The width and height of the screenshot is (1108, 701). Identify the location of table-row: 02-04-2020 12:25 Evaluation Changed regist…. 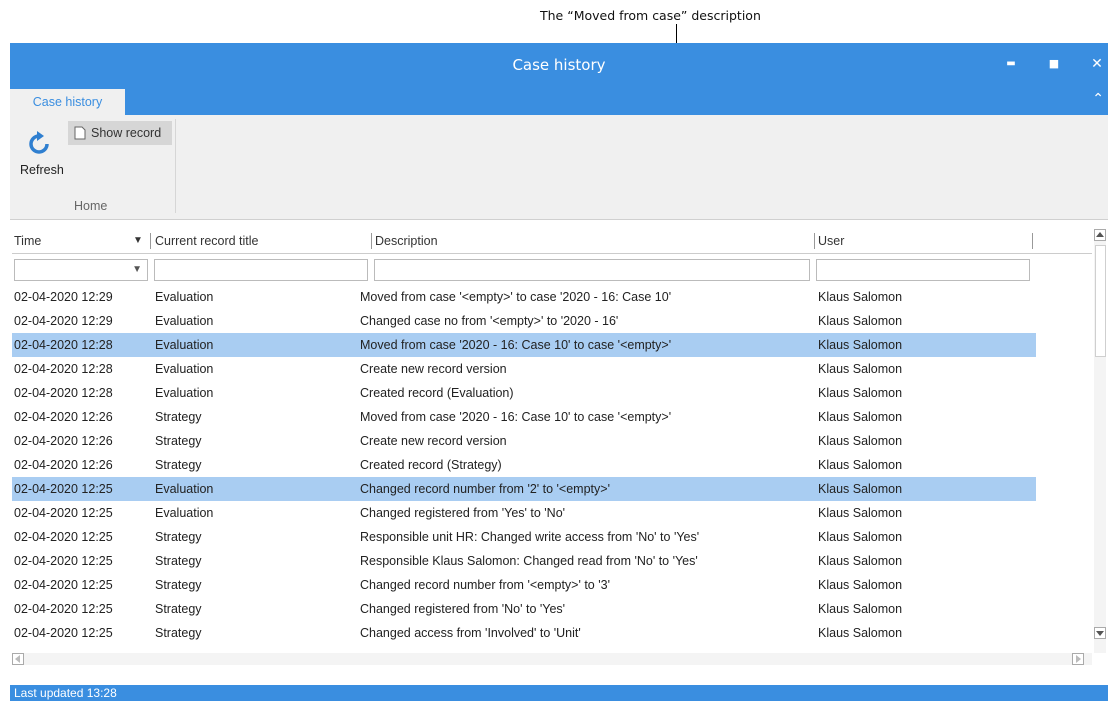
(524, 513).